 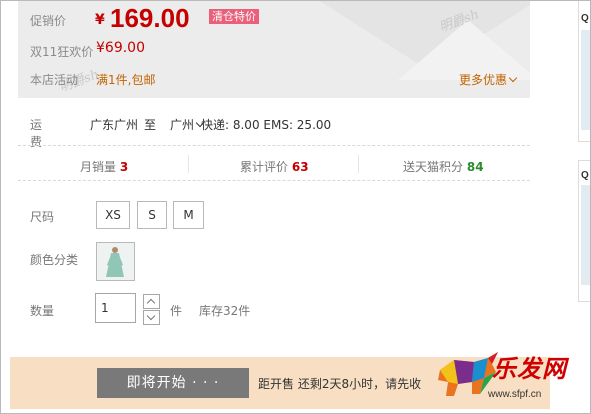 What do you see at coordinates (433, 167) in the screenshot?
I see `tmall-points-label: 送天猫积分` at bounding box center [433, 167].